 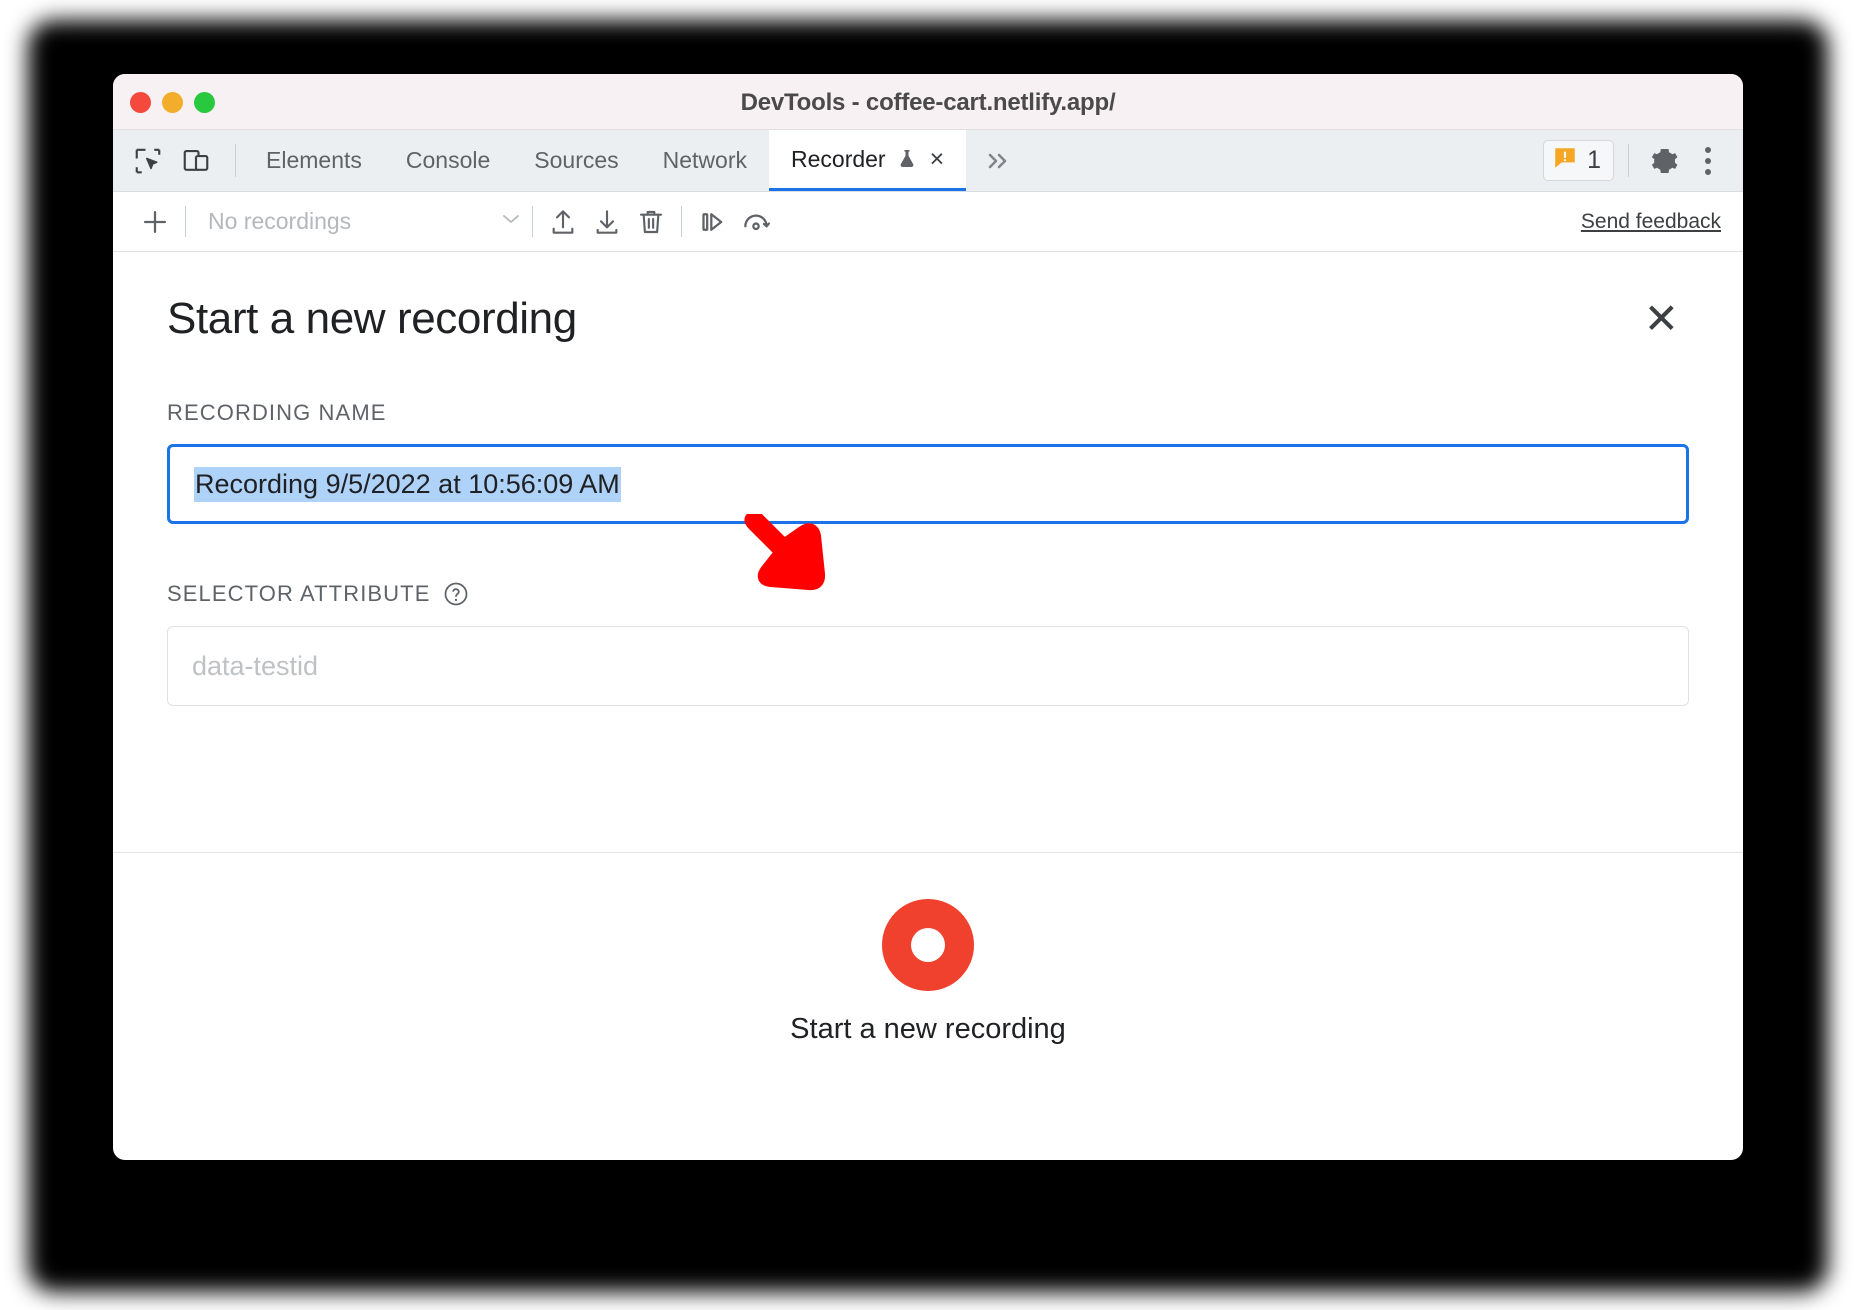 I want to click on selector-attribute-label-row: SELECTOR ATTRIBUTE, so click(x=928, y=594).